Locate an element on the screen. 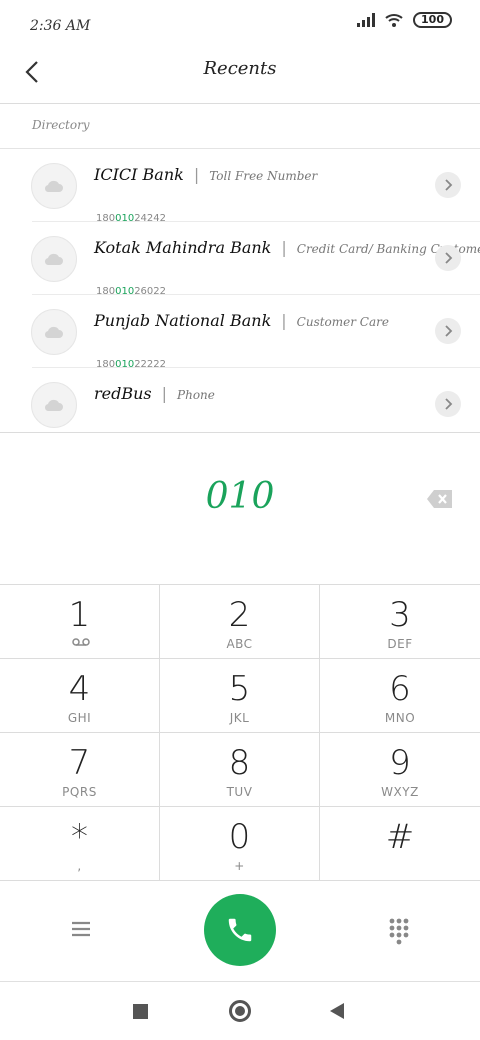 Image resolution: width=480 pixels, height=1040 pixels. page-title: Recents is located at coordinates (240, 68).